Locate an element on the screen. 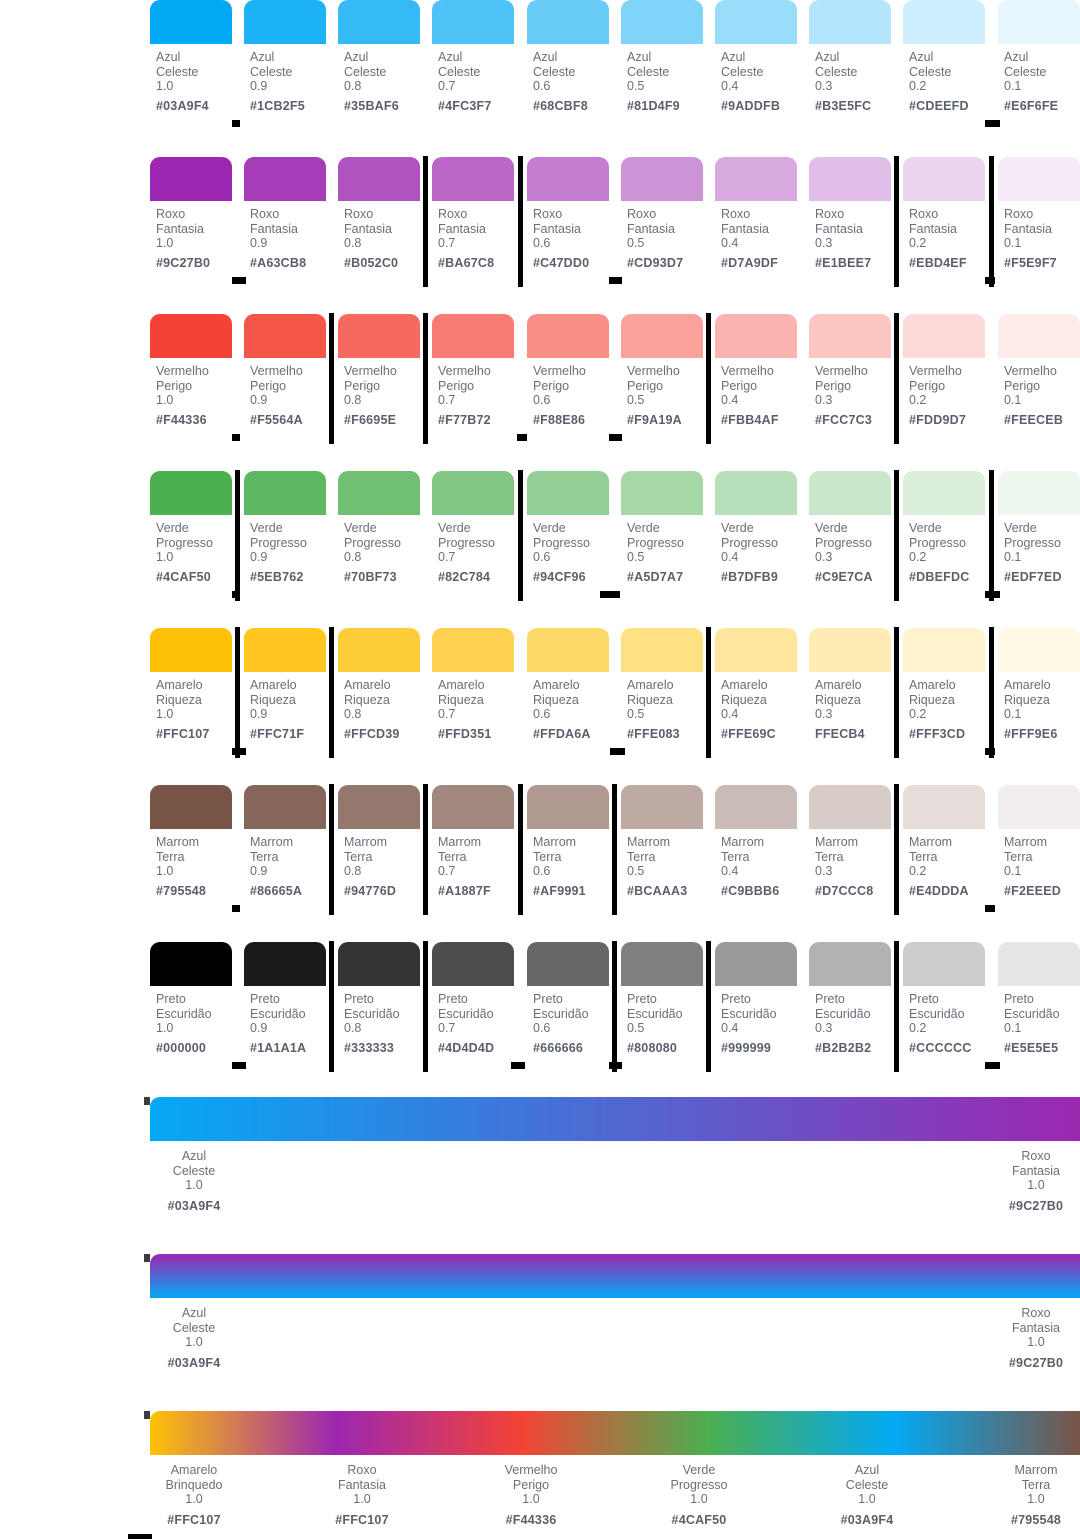  gradient-stop-hex: #4CAF50 is located at coordinates (699, 1519).